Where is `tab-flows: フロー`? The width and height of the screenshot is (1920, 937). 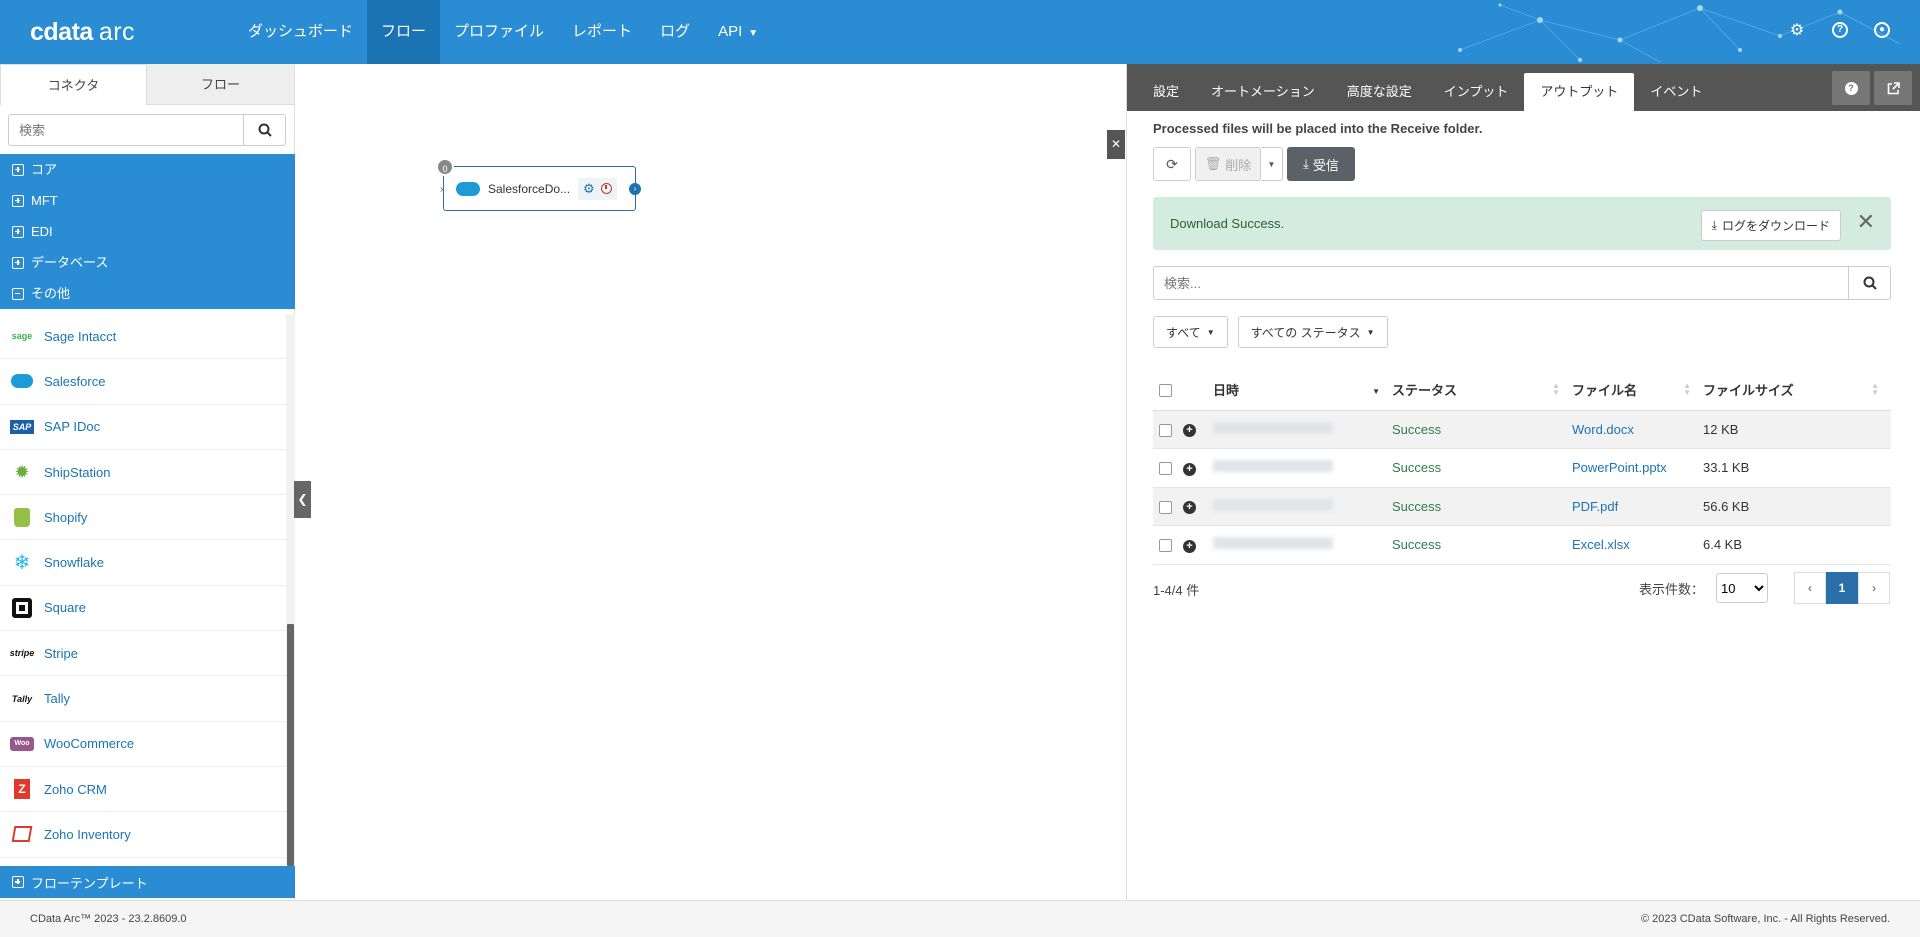
tab-flows: フロー is located at coordinates (220, 84).